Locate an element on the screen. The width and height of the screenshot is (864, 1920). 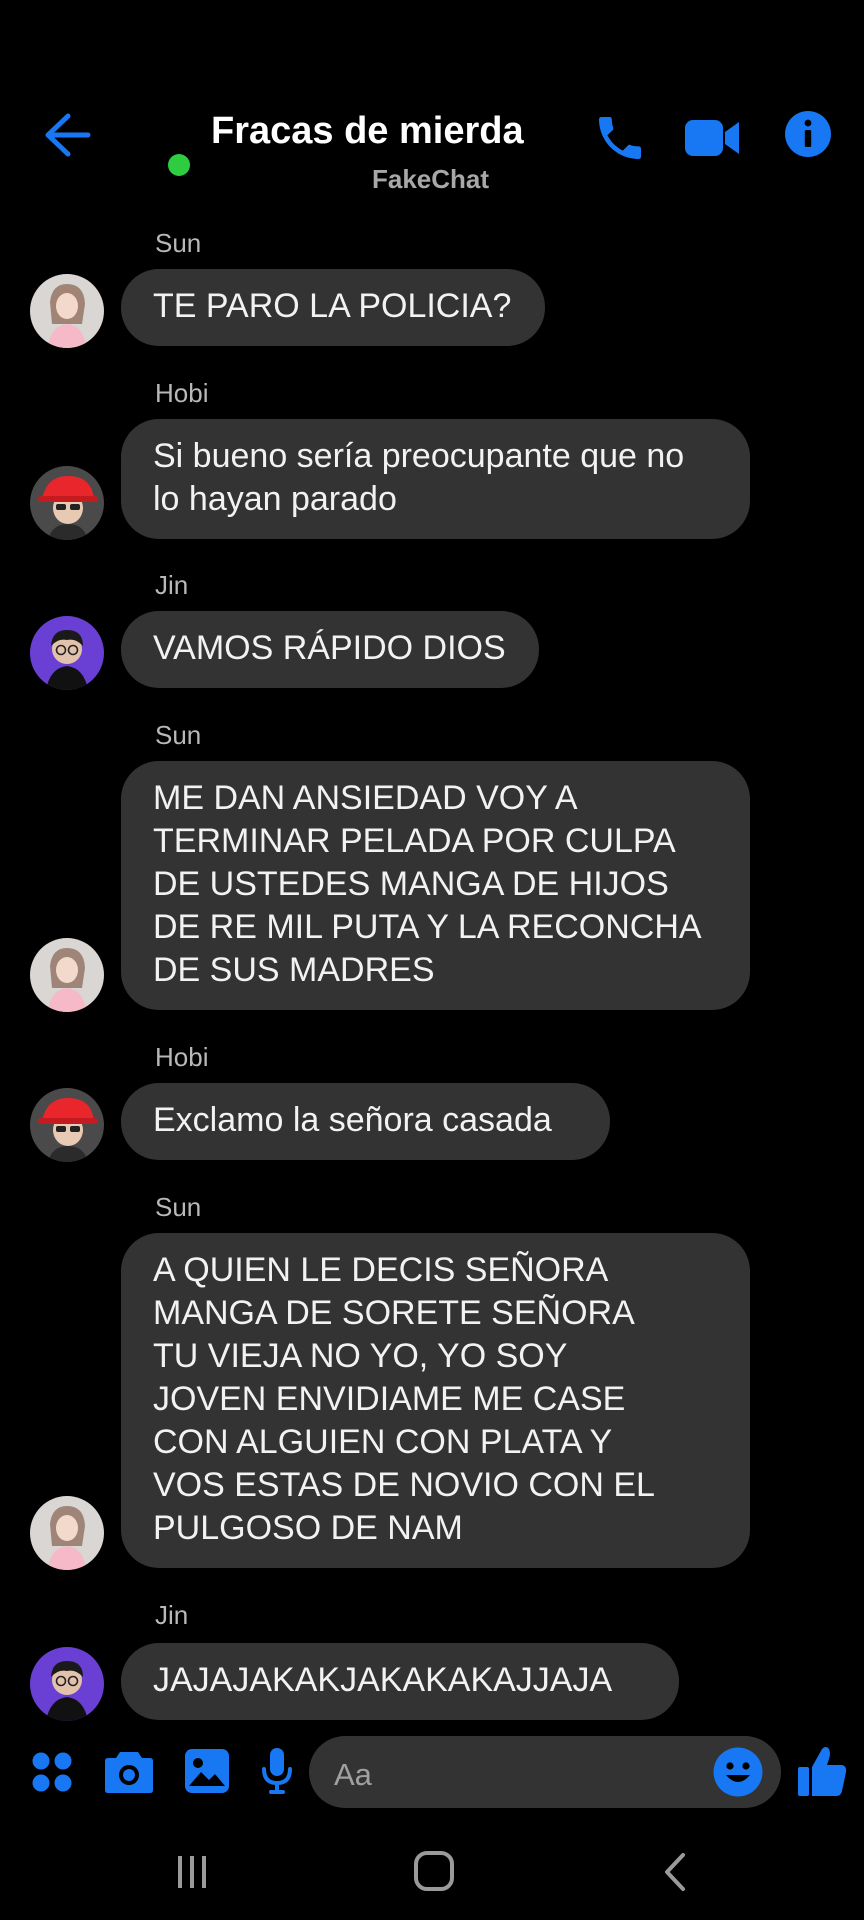
message-input-placeholder: Aa is located at coordinates (353, 1774).